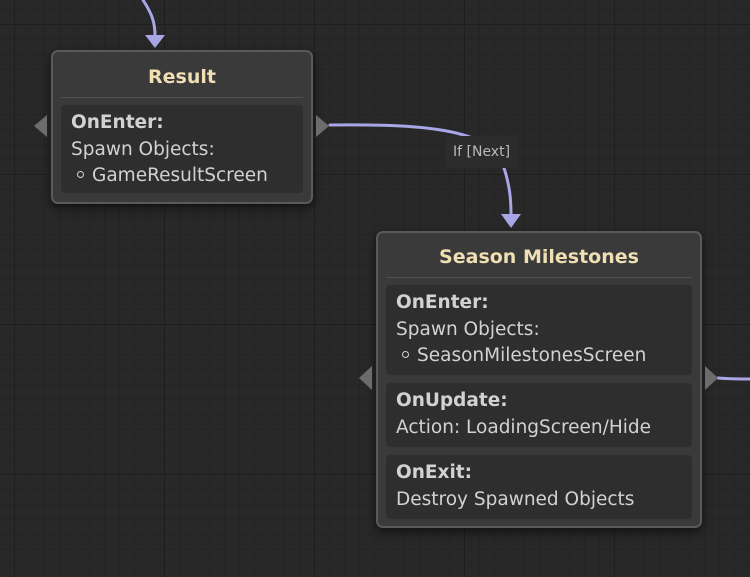 This screenshot has width=750, height=577. I want to click on on-enter-section: OnEnter: Spawn Objects: GameResultScreen, so click(182, 149).